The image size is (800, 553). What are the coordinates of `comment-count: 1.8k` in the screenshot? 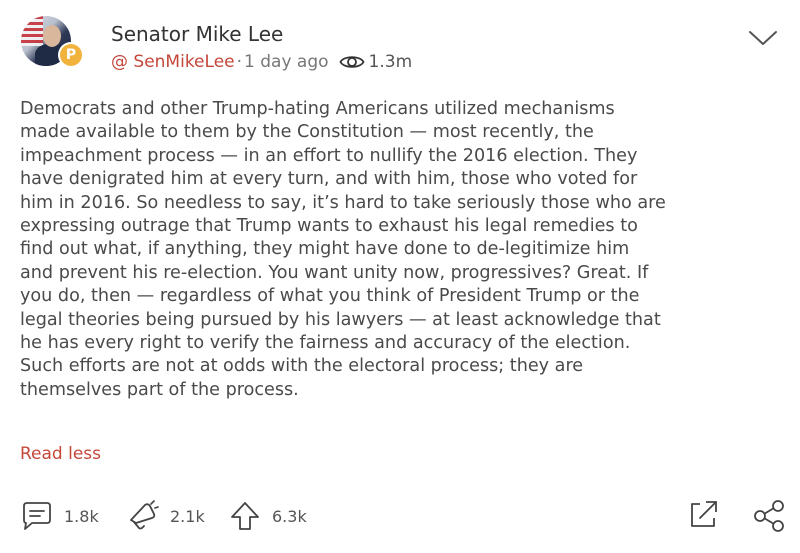 It's located at (81, 516).